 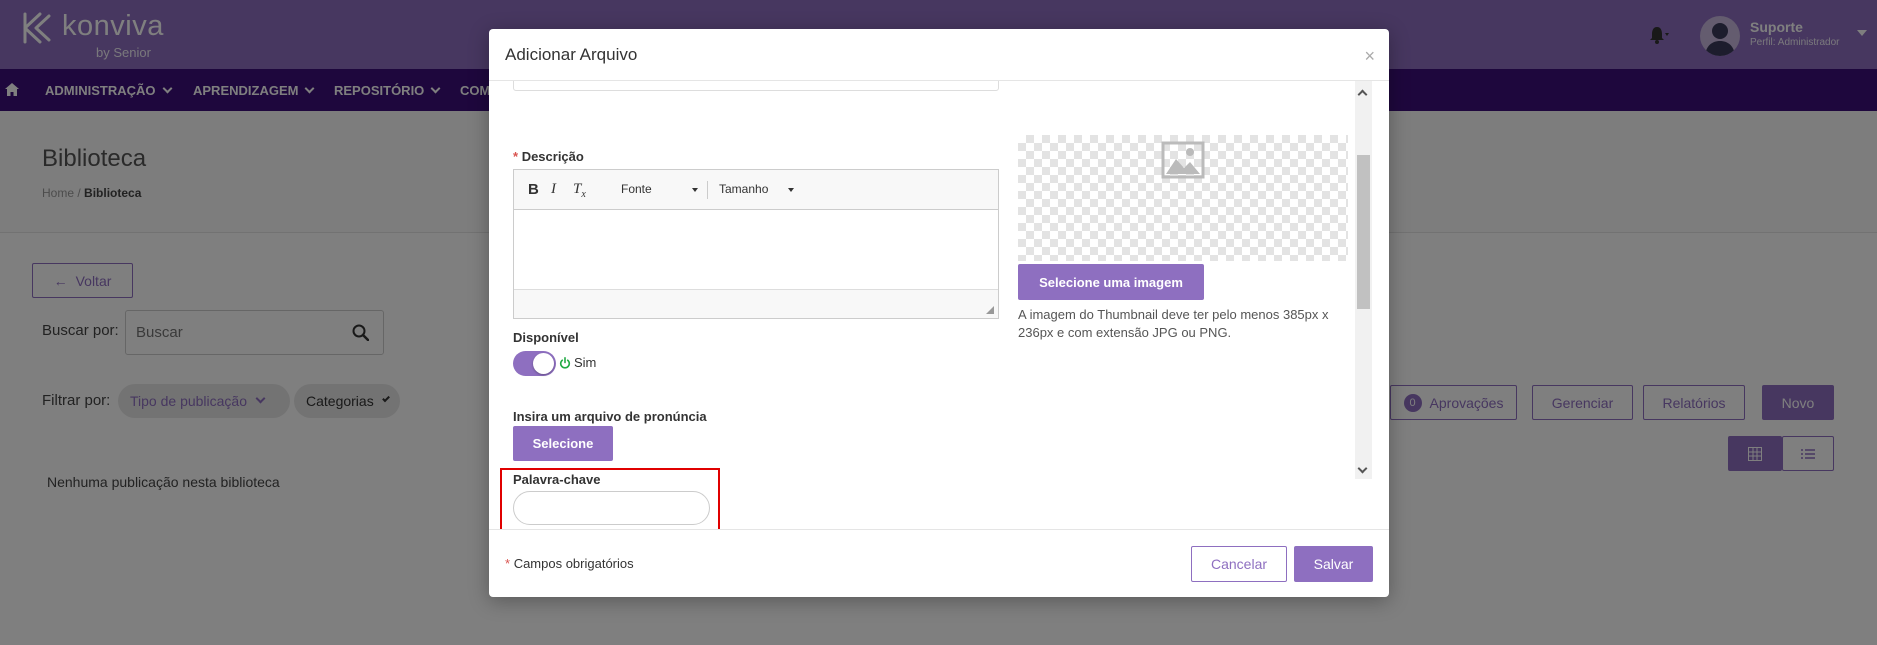 What do you see at coordinates (756, 86) in the screenshot?
I see `previous-field-input` at bounding box center [756, 86].